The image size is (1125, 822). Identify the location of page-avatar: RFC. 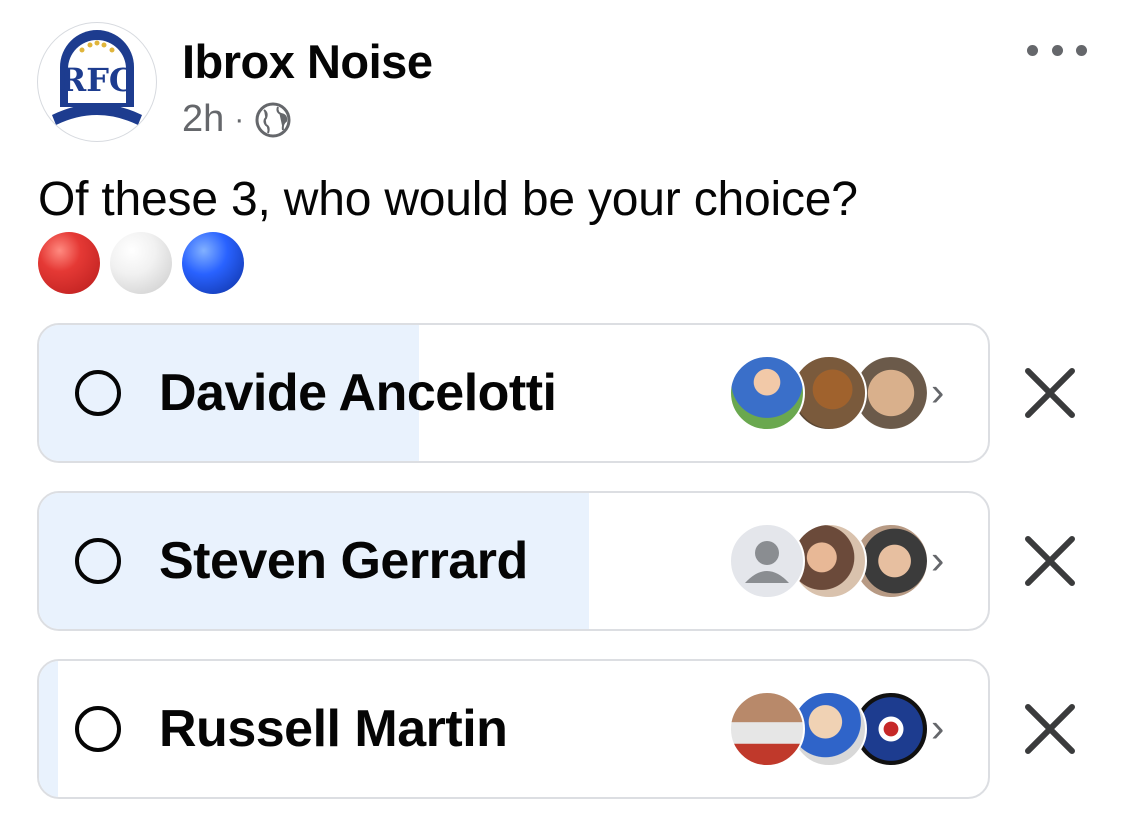
(97, 82).